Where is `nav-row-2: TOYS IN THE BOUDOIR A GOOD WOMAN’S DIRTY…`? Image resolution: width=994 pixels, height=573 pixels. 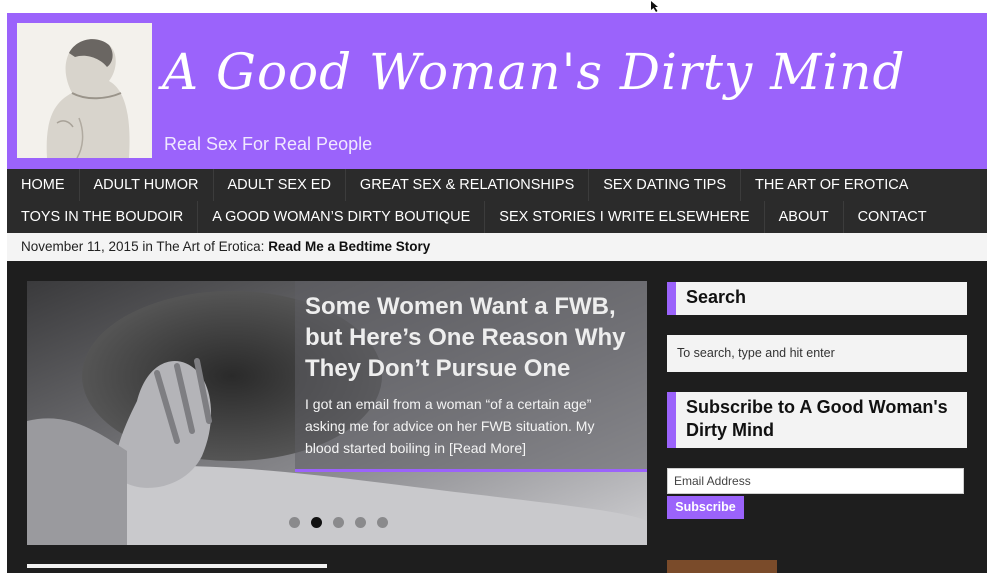 nav-row-2: TOYS IN THE BOUDOIR A GOOD WOMAN’S DIRTY… is located at coordinates (474, 217).